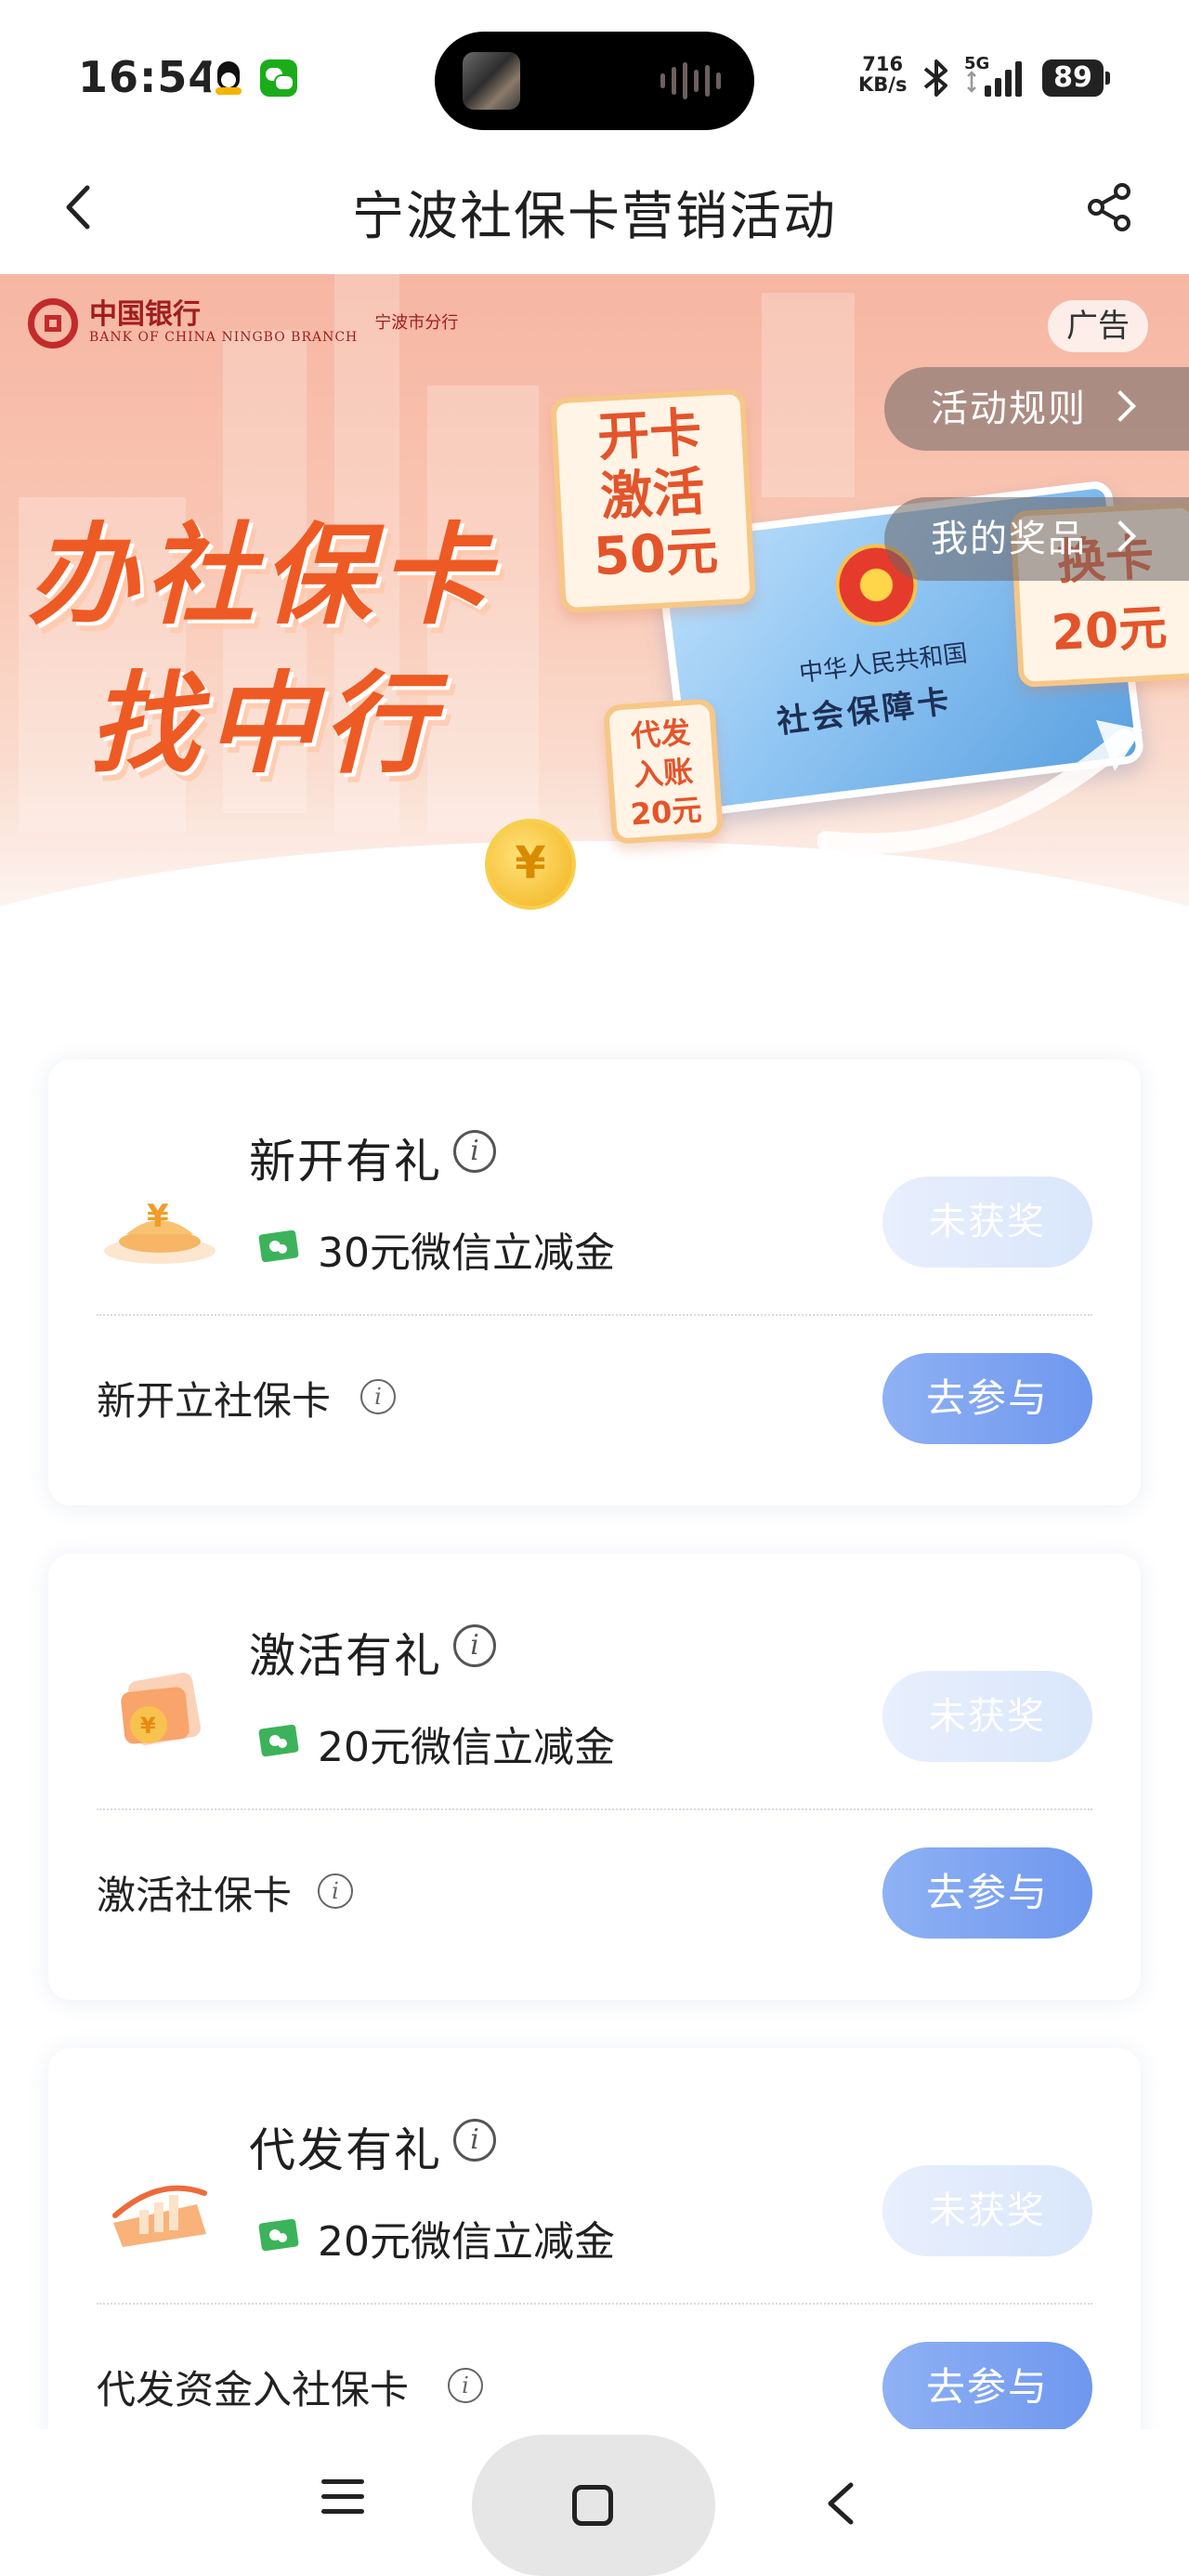  I want to click on system-nav-bar, so click(594, 2502).